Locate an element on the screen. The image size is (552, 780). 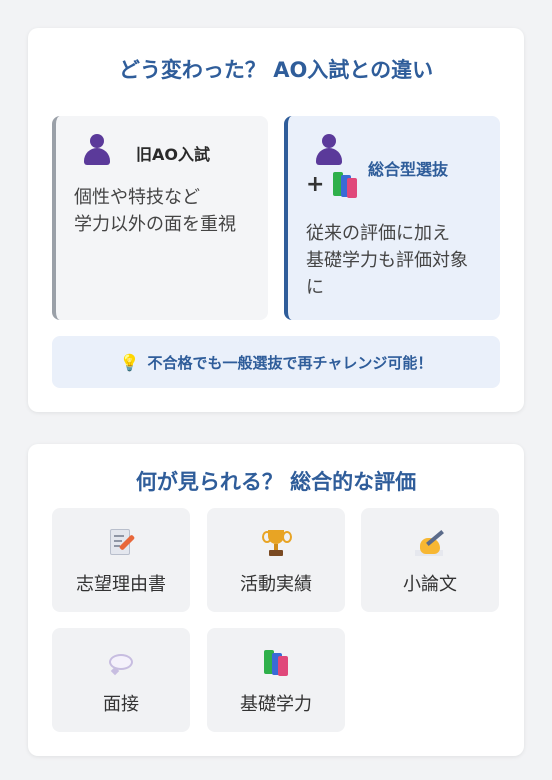
old-ao-text-line2: 学力以外の面を重視 is located at coordinates (155, 224).